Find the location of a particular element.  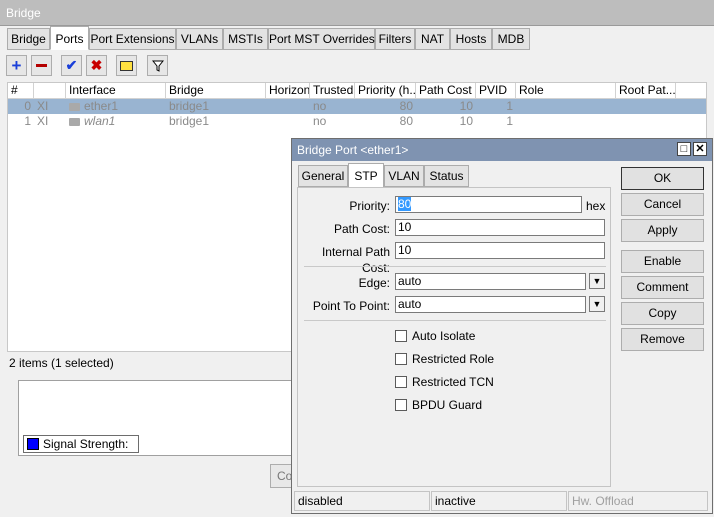

priority-unit: hex is located at coordinates (596, 206).